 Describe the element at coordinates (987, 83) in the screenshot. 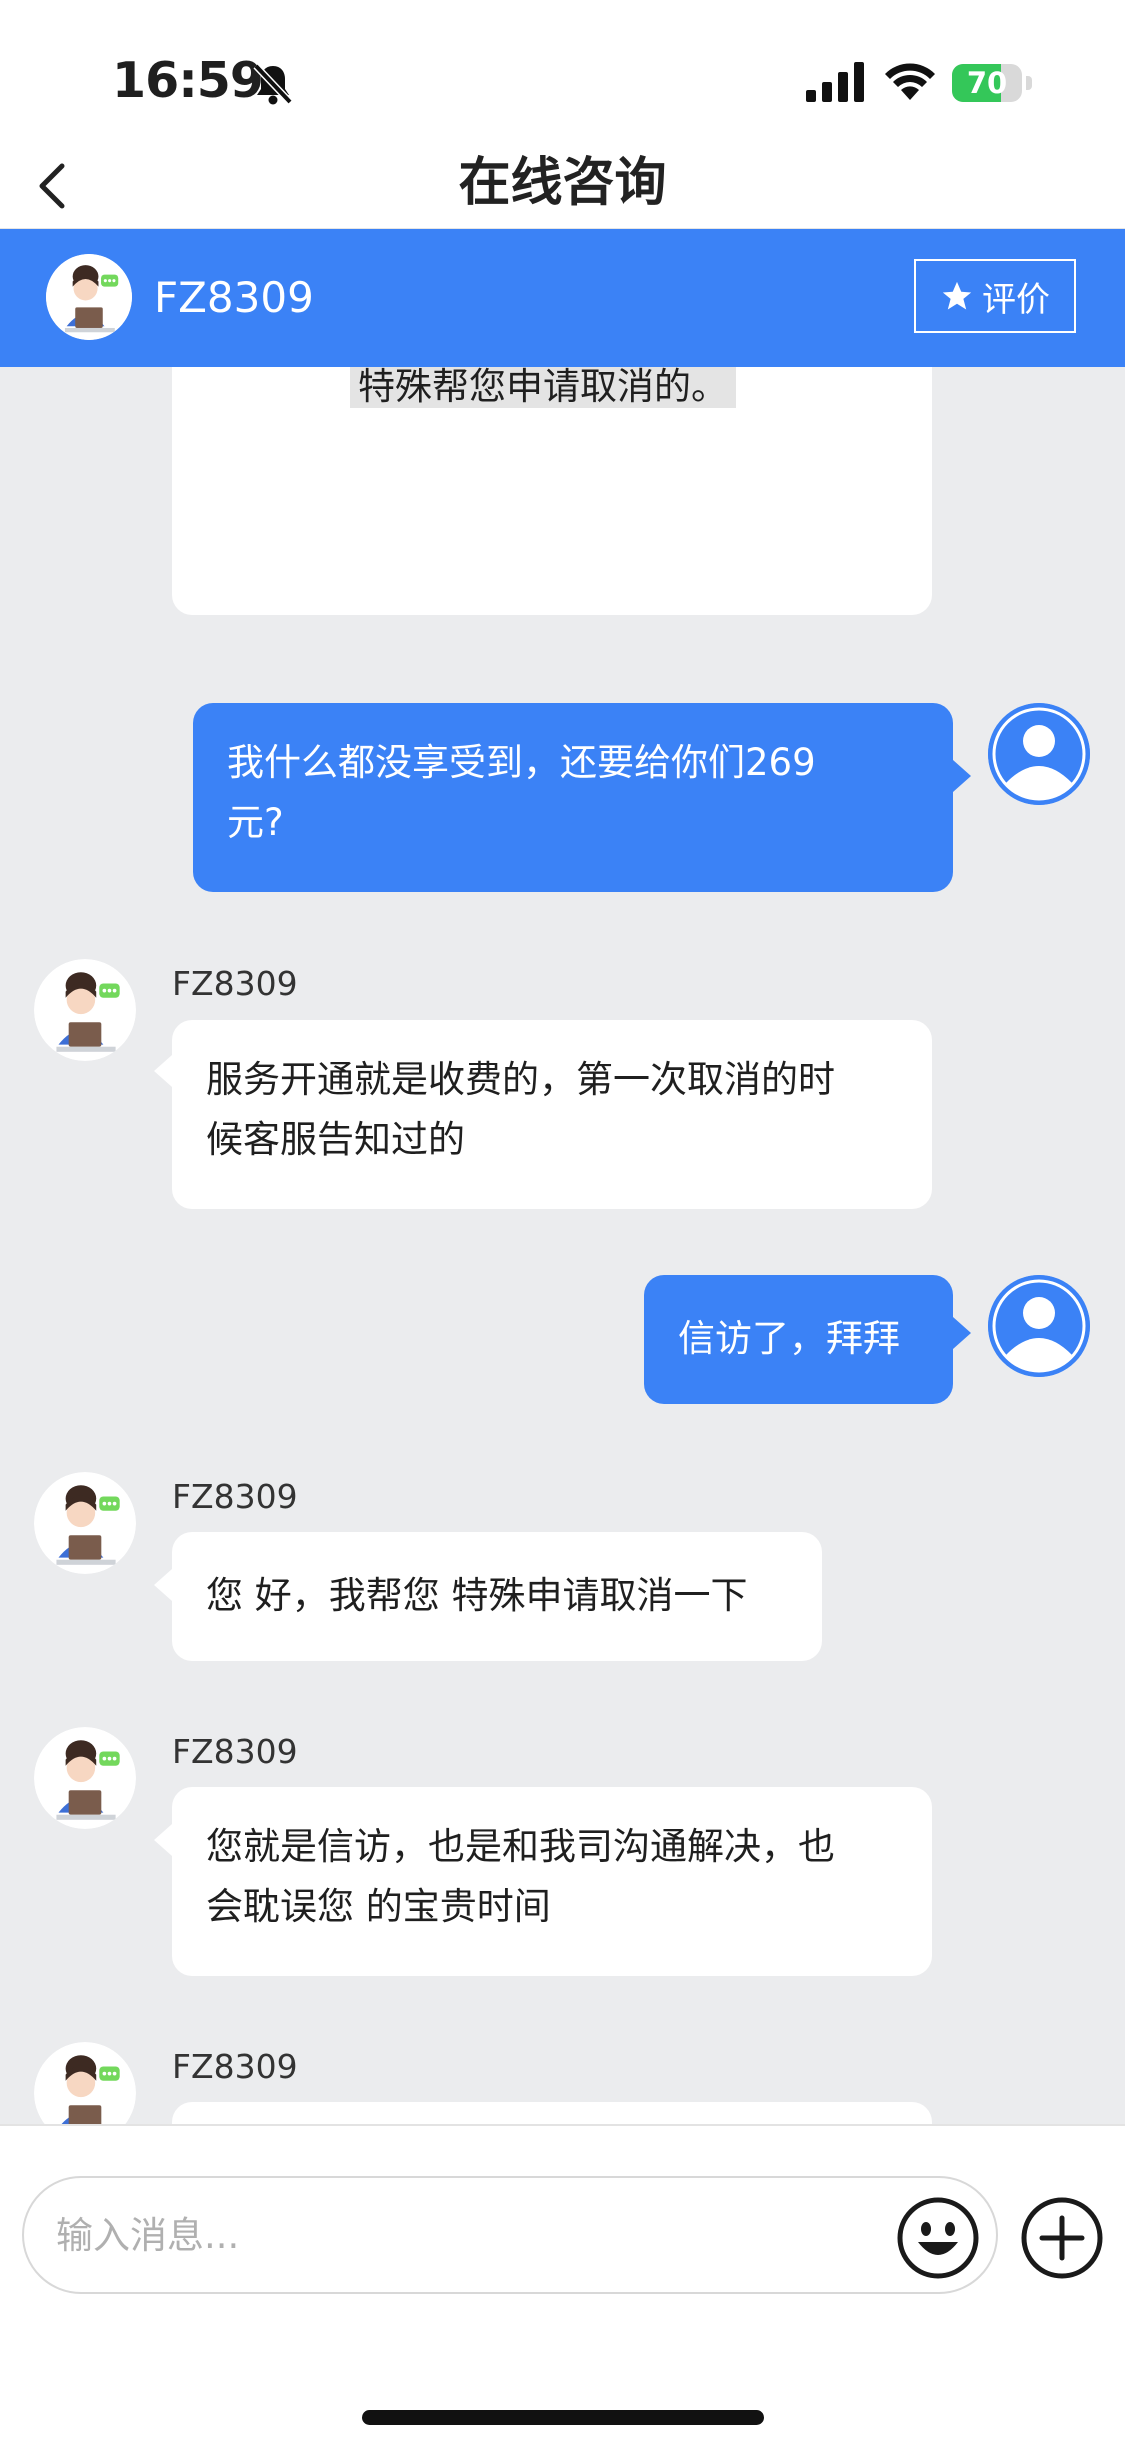

I see `battery-level: 70` at that location.